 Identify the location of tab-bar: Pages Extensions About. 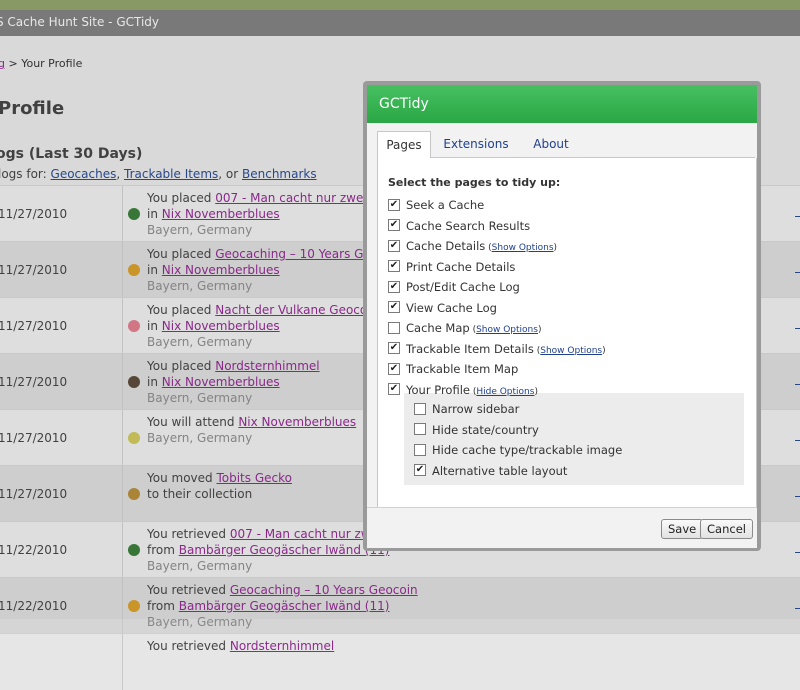
(566, 143).